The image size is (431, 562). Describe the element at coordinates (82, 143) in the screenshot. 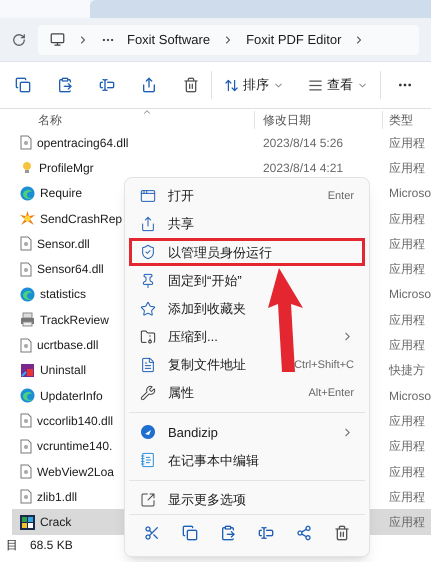

I see `file-name: opentracing64.dll` at that location.